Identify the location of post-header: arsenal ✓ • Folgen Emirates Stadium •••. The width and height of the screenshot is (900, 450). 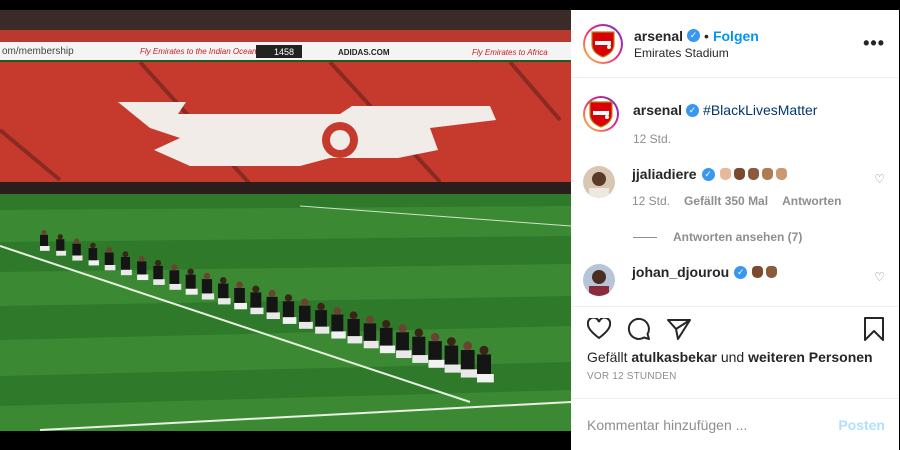
(735, 44).